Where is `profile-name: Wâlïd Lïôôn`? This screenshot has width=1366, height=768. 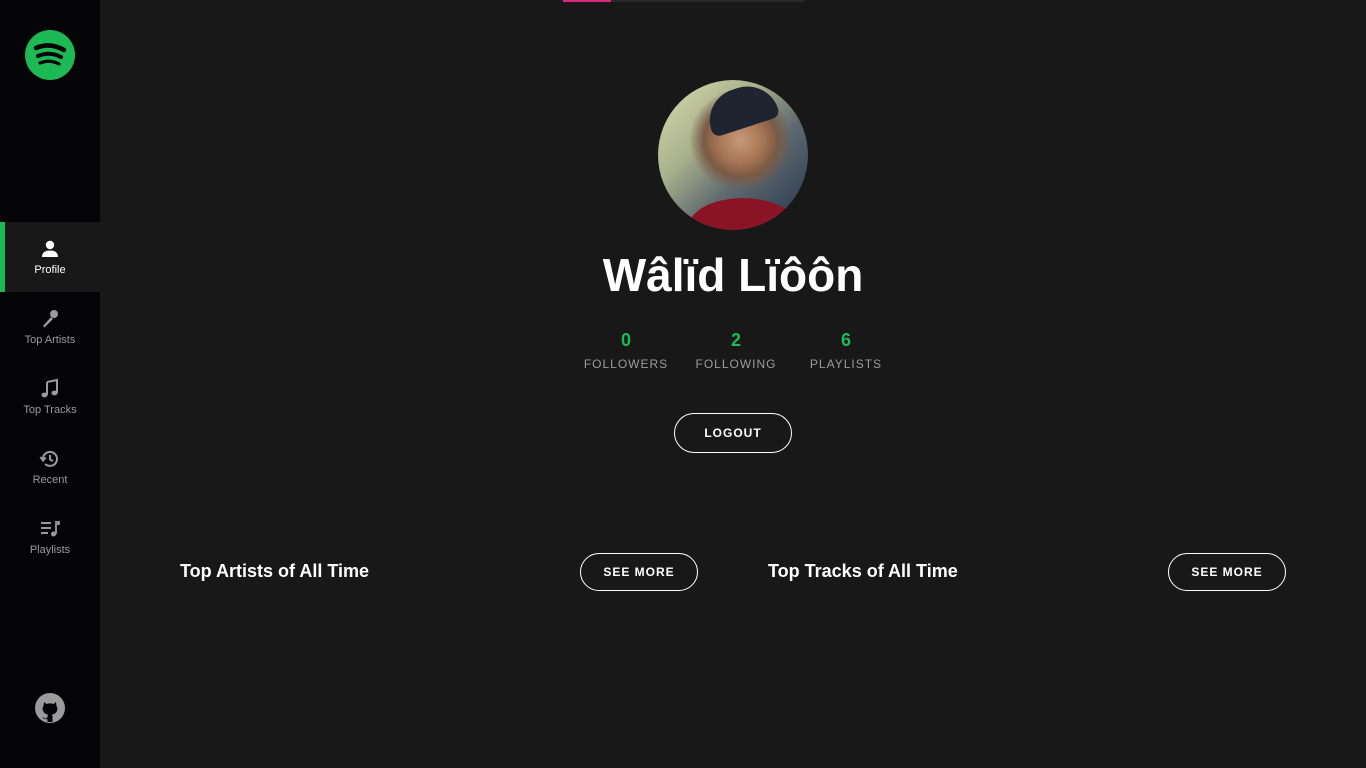 profile-name: Wâlïd Lïôôn is located at coordinates (733, 275).